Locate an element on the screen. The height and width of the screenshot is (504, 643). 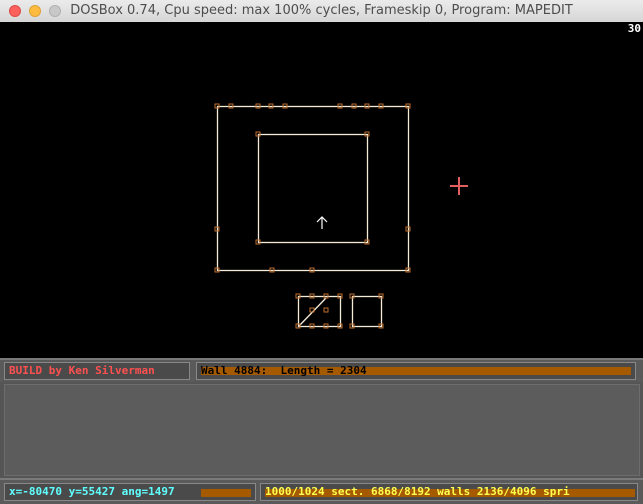
credit-label: BUILD by Ken Silverman is located at coordinates (97, 371).